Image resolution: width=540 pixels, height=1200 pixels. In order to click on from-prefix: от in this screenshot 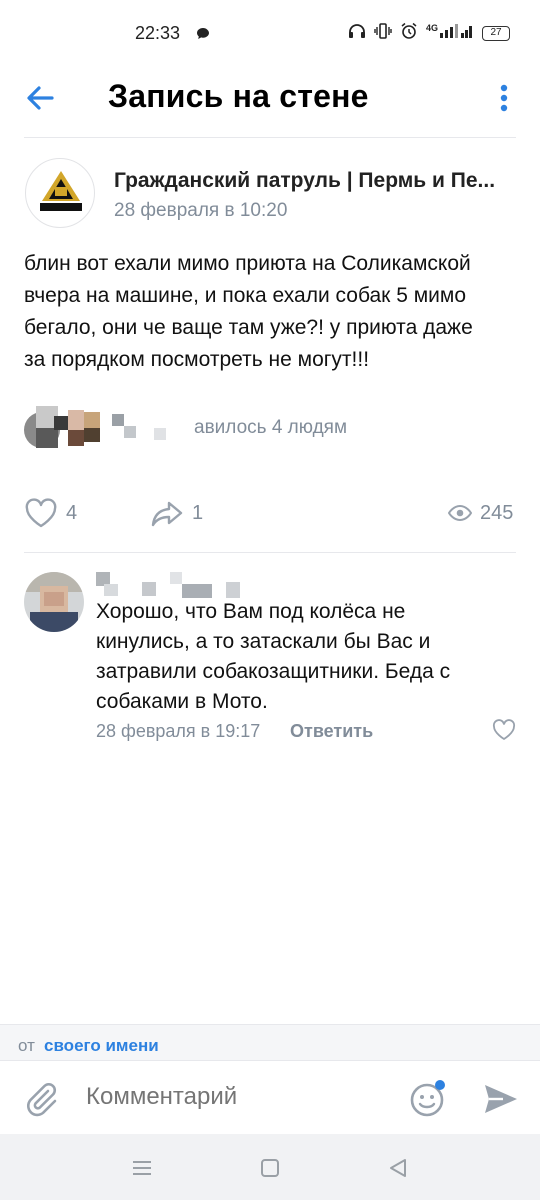, I will do `click(26, 1045)`.